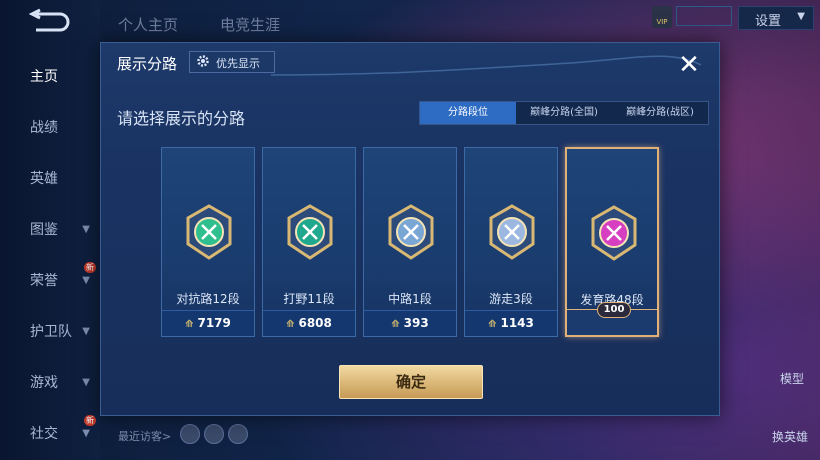 The image size is (820, 460). What do you see at coordinates (614, 233) in the screenshot?
I see `farm-lane-emblem` at bounding box center [614, 233].